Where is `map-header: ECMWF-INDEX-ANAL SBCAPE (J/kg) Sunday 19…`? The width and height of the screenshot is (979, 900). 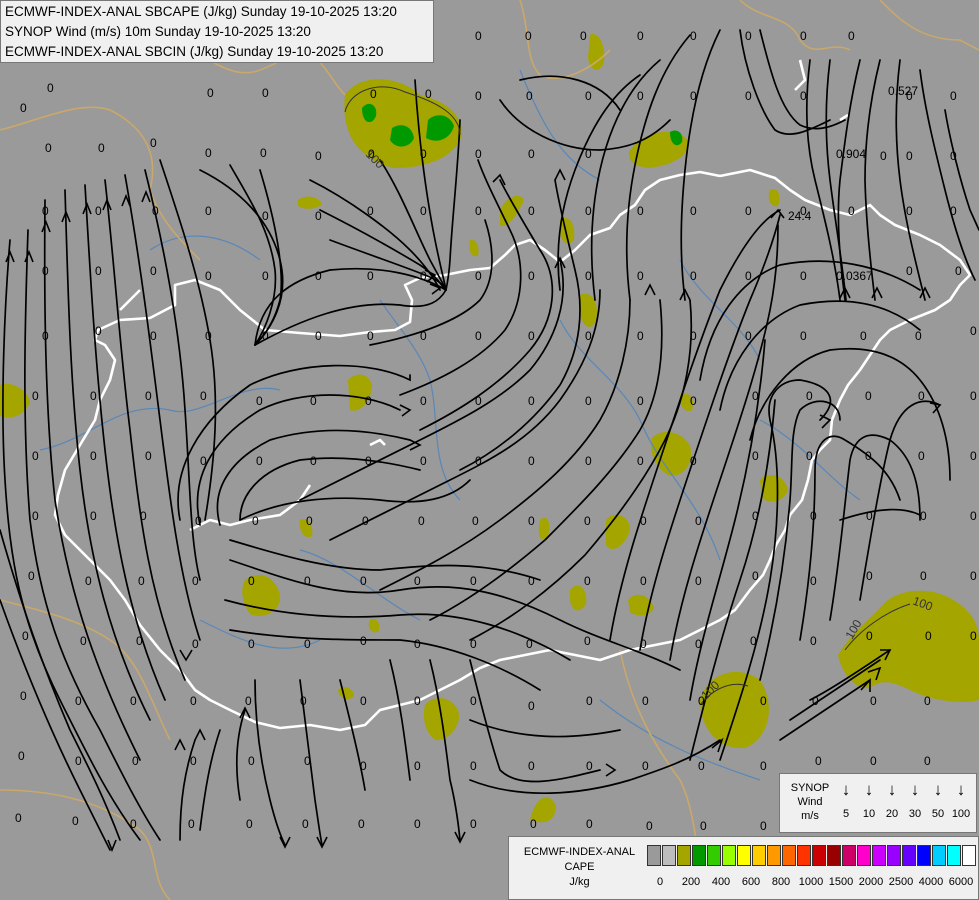
map-header: ECMWF-INDEX-ANAL SBCAPE (J/kg) Sunday 19… is located at coordinates (217, 31).